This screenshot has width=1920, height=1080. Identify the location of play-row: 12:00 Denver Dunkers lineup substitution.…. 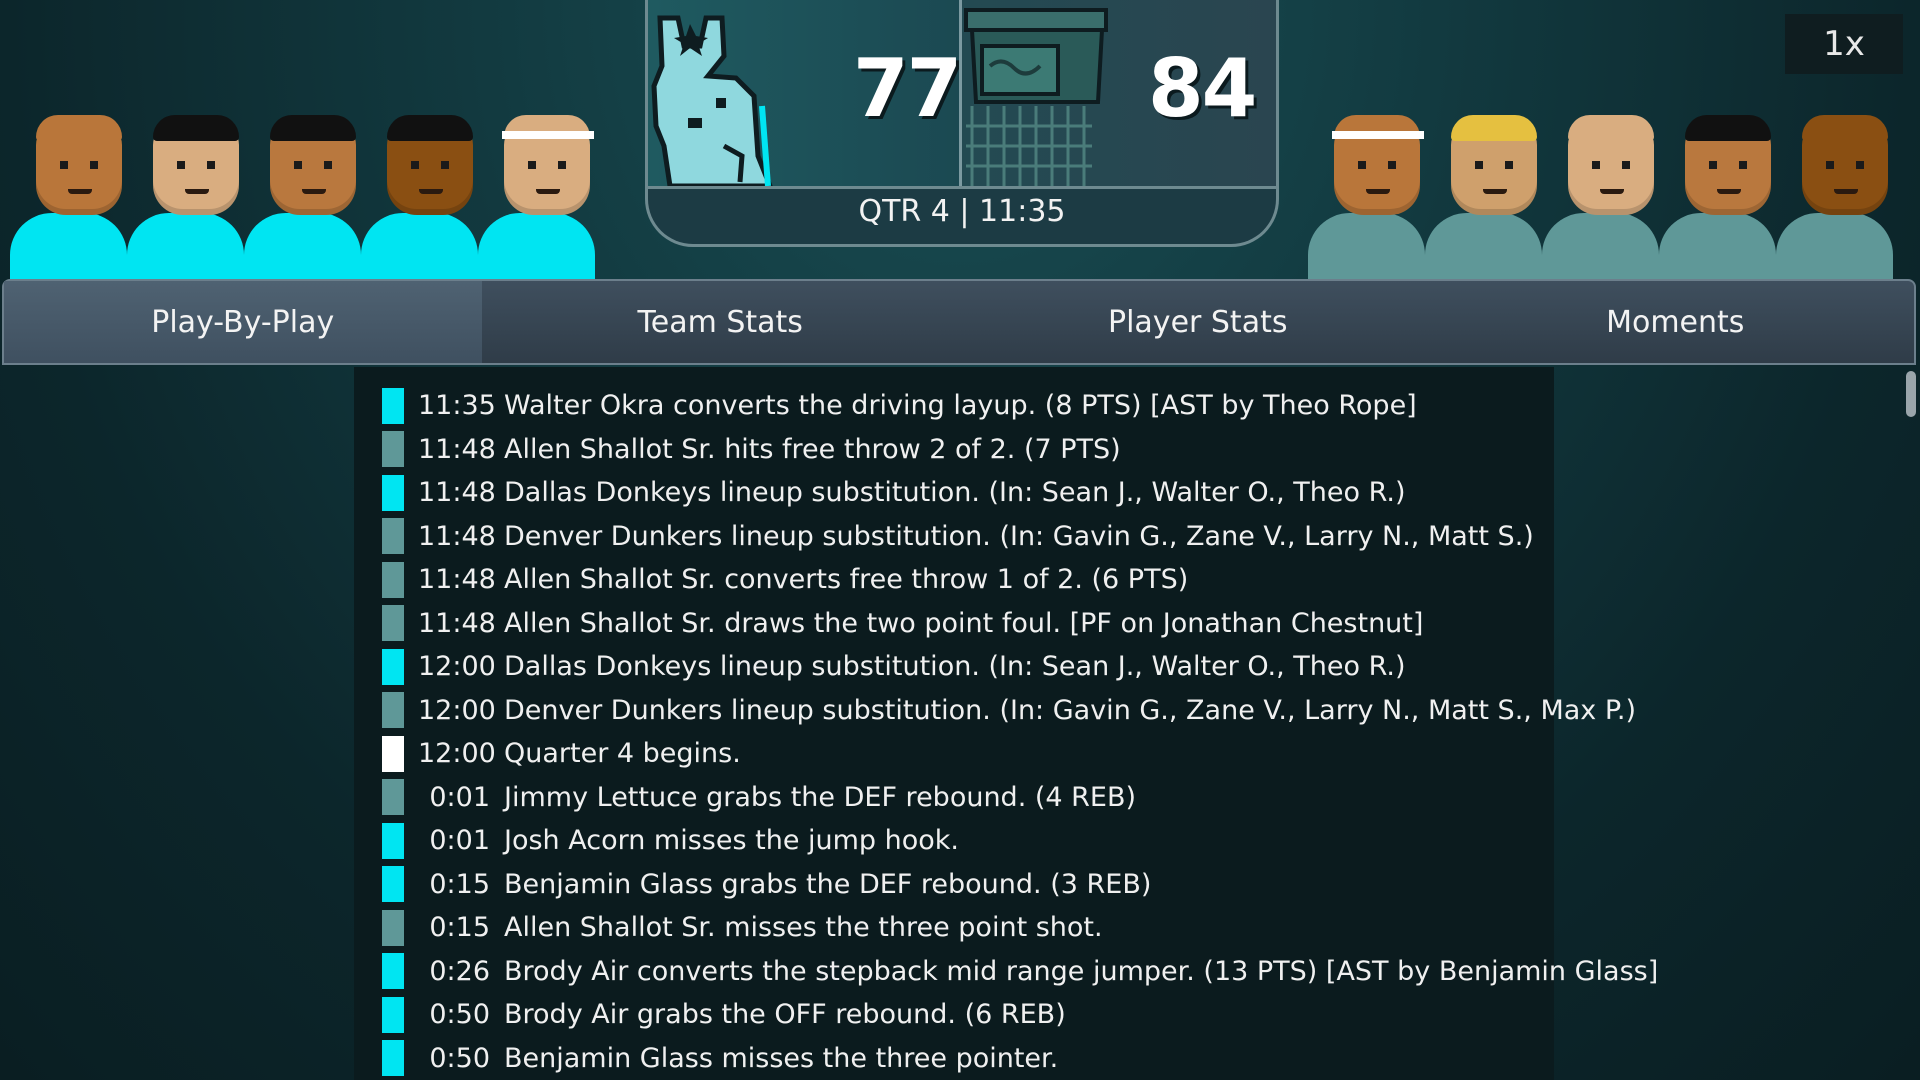
(1009, 710).